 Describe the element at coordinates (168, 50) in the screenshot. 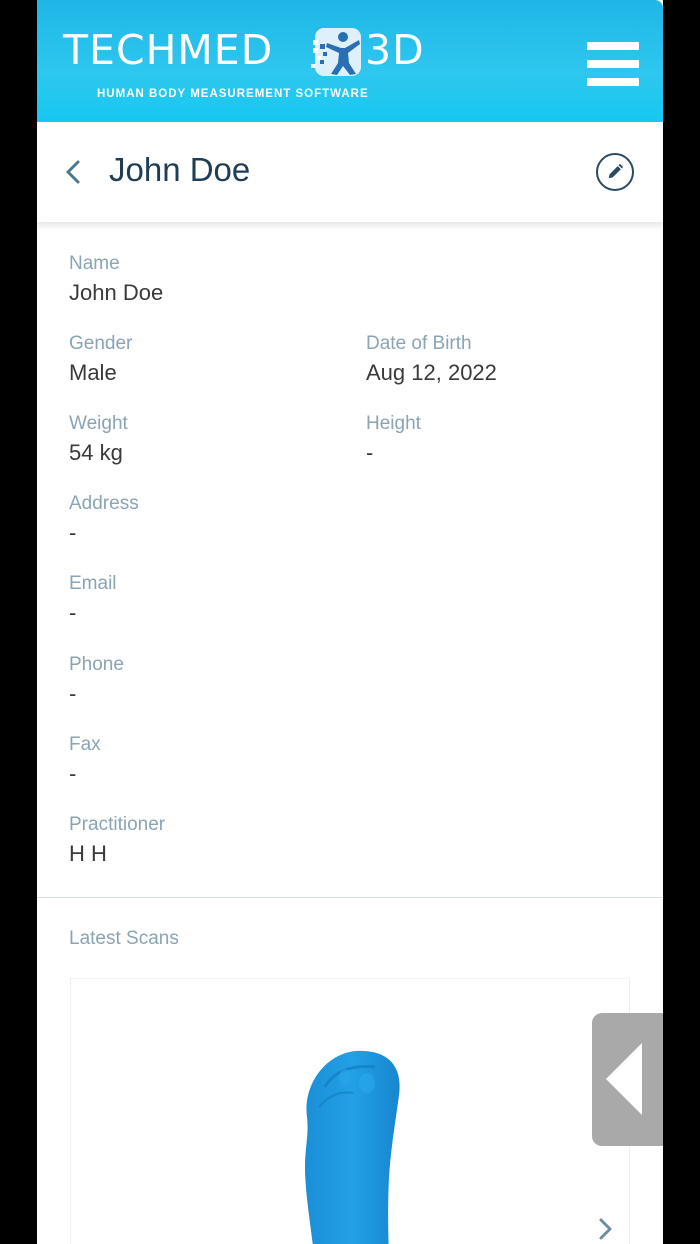

I see `logo-text-left: TECHMED` at that location.